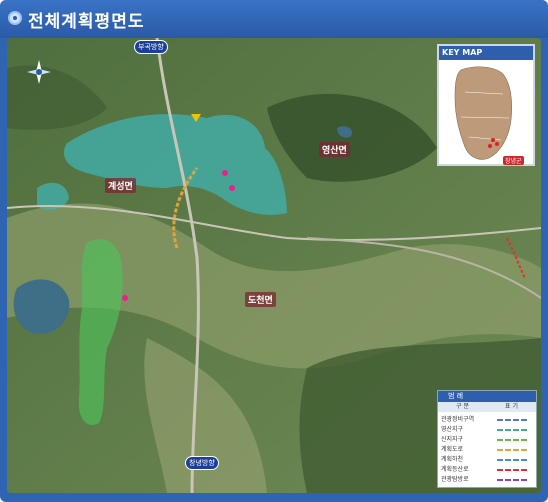 The image size is (548, 502). I want to click on legend-header: 구 분 표 기, so click(487, 407).